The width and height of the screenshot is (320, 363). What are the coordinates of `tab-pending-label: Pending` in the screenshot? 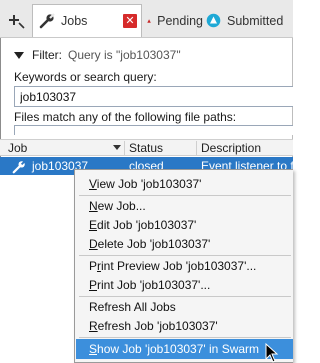 It's located at (180, 20).